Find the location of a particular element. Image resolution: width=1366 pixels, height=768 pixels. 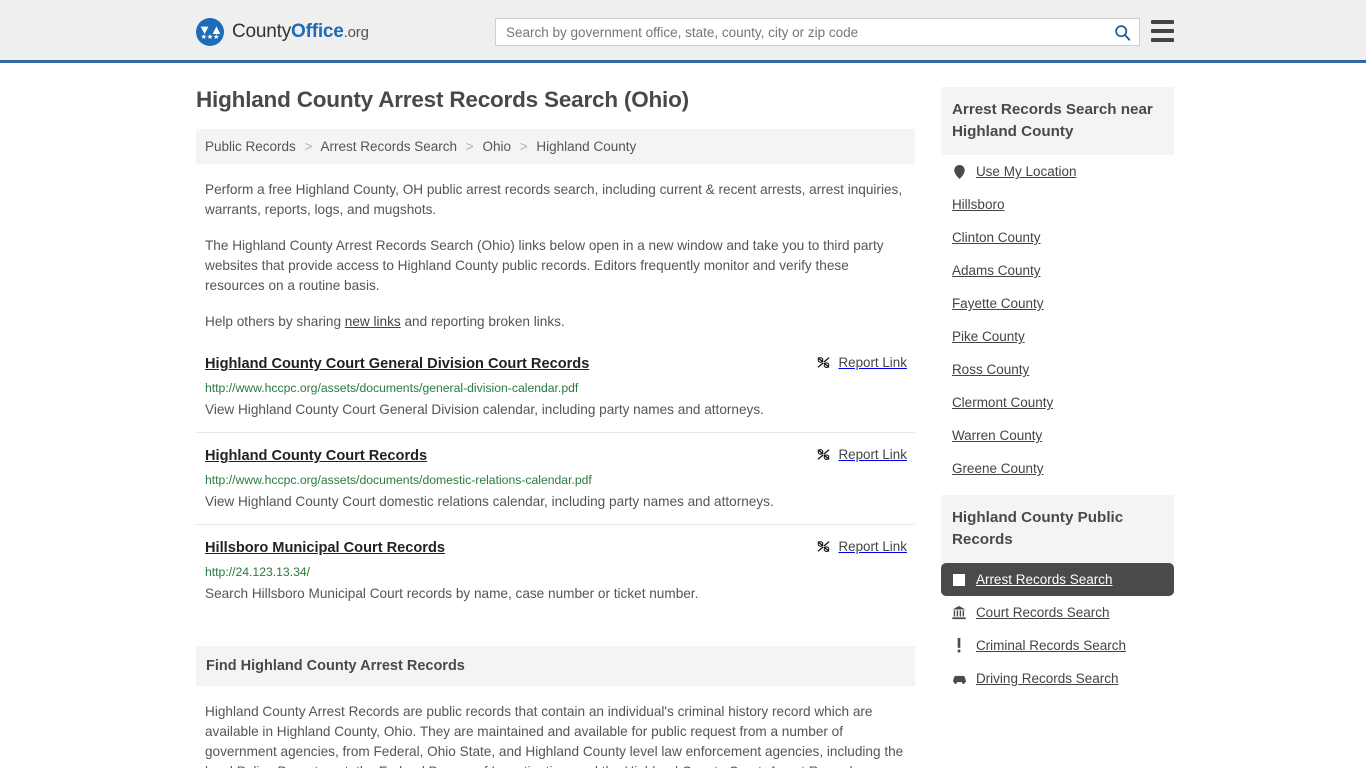

sidebar-item-court-records-search: Court Records Search is located at coordinates (1057, 612).